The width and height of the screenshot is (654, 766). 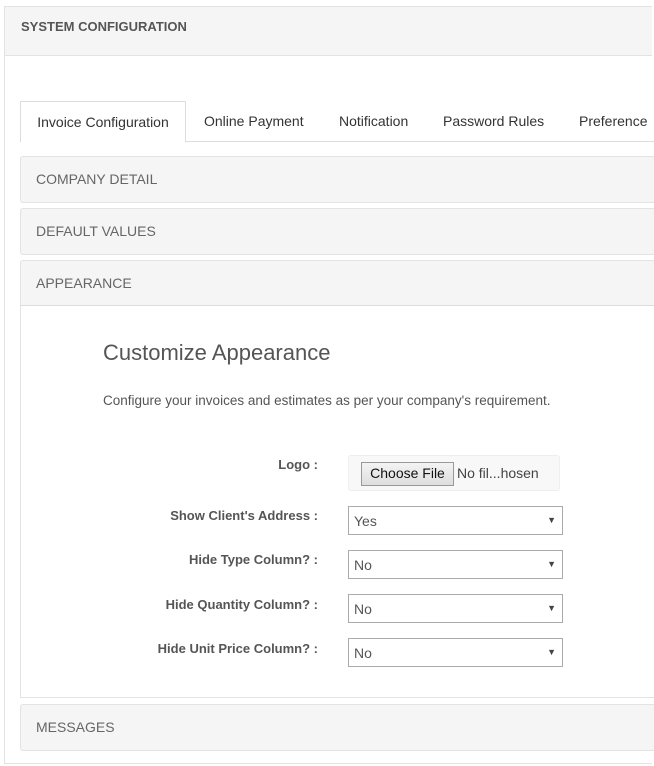 I want to click on logo-label: Logo :, so click(x=298, y=464).